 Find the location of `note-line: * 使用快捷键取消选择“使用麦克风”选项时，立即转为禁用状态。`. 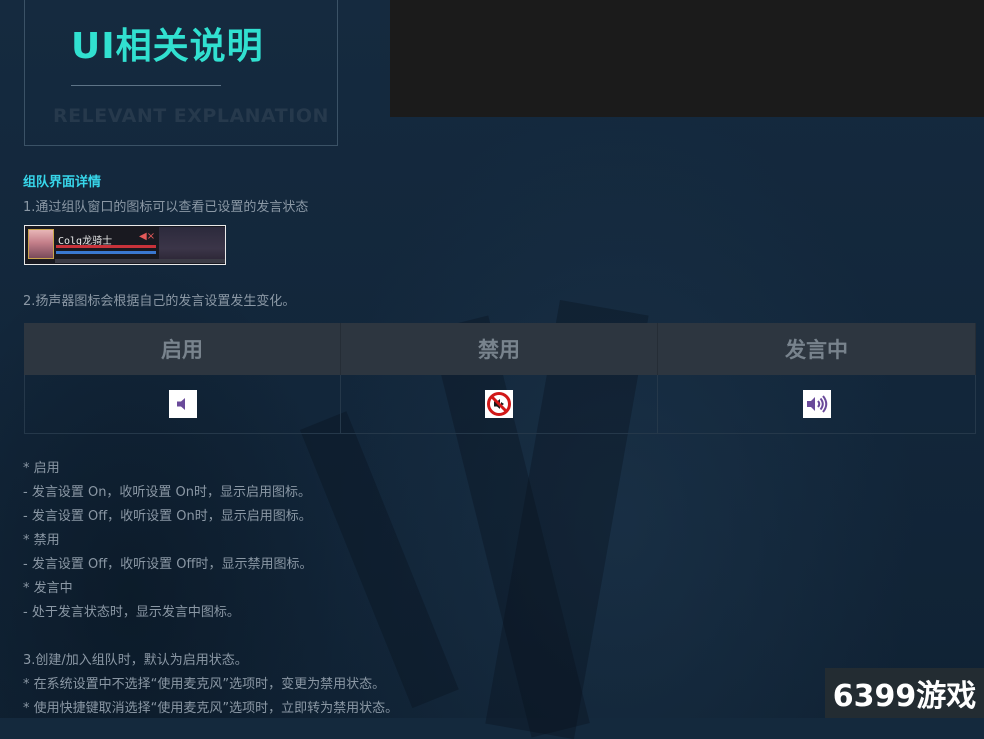

note-line: * 使用快捷键取消选择“使用麦克风”选项时，立即转为禁用状态。 is located at coordinates (211, 708).